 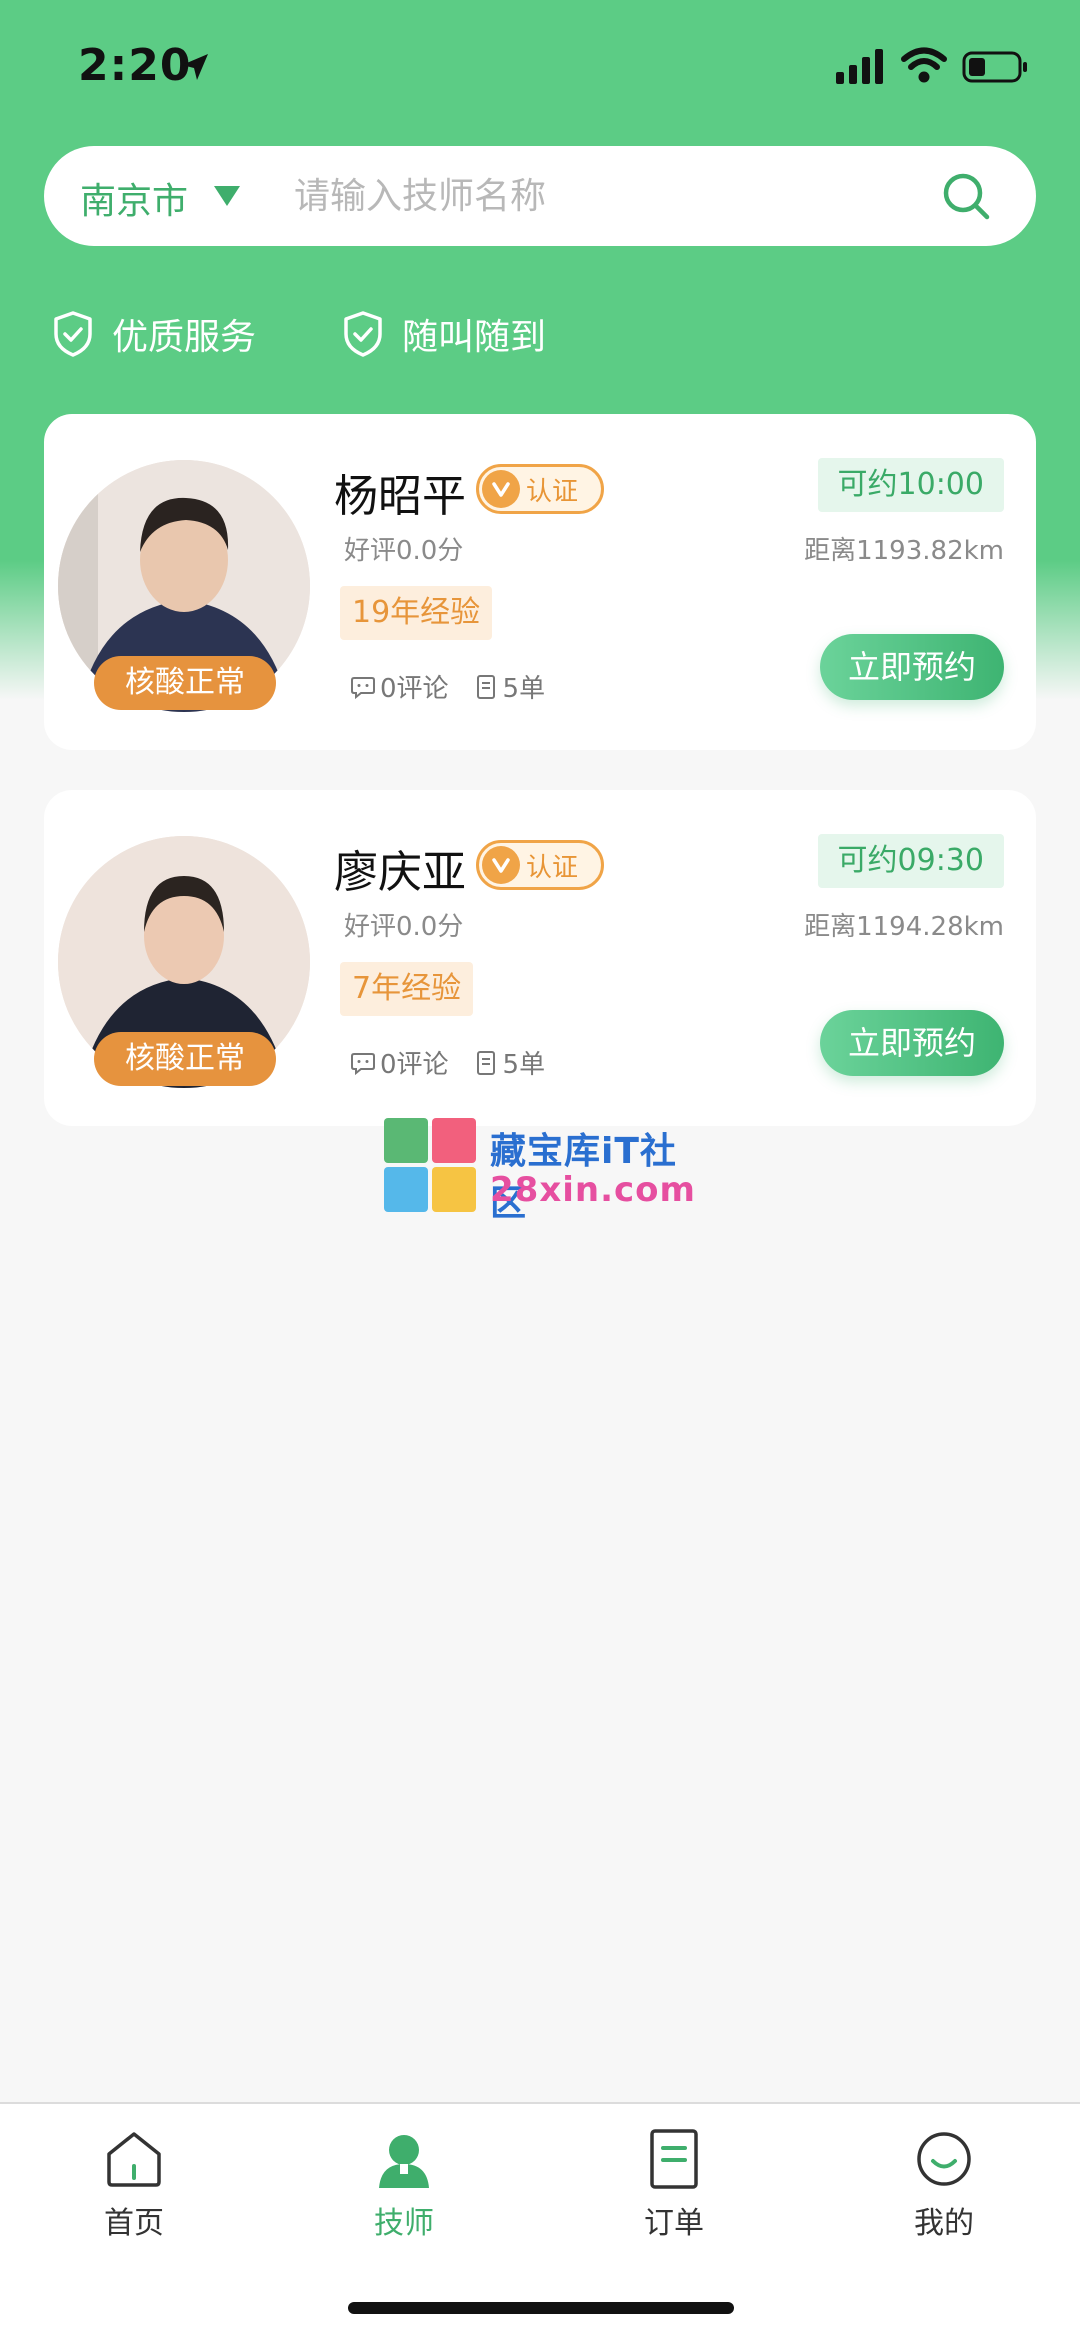 What do you see at coordinates (404, 2161) in the screenshot?
I see `technician-icon` at bounding box center [404, 2161].